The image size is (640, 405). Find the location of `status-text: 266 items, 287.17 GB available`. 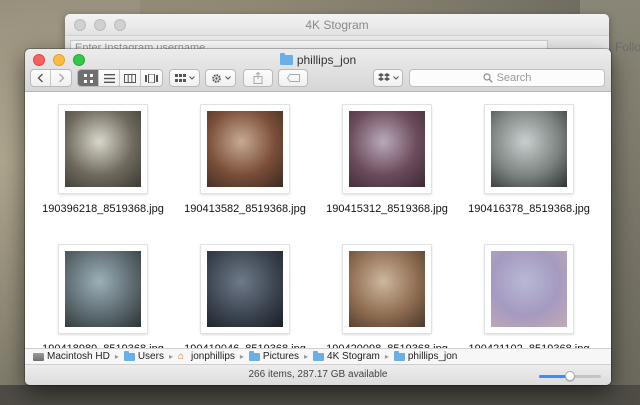

status-text: 266 items, 287.17 GB available is located at coordinates (318, 374).